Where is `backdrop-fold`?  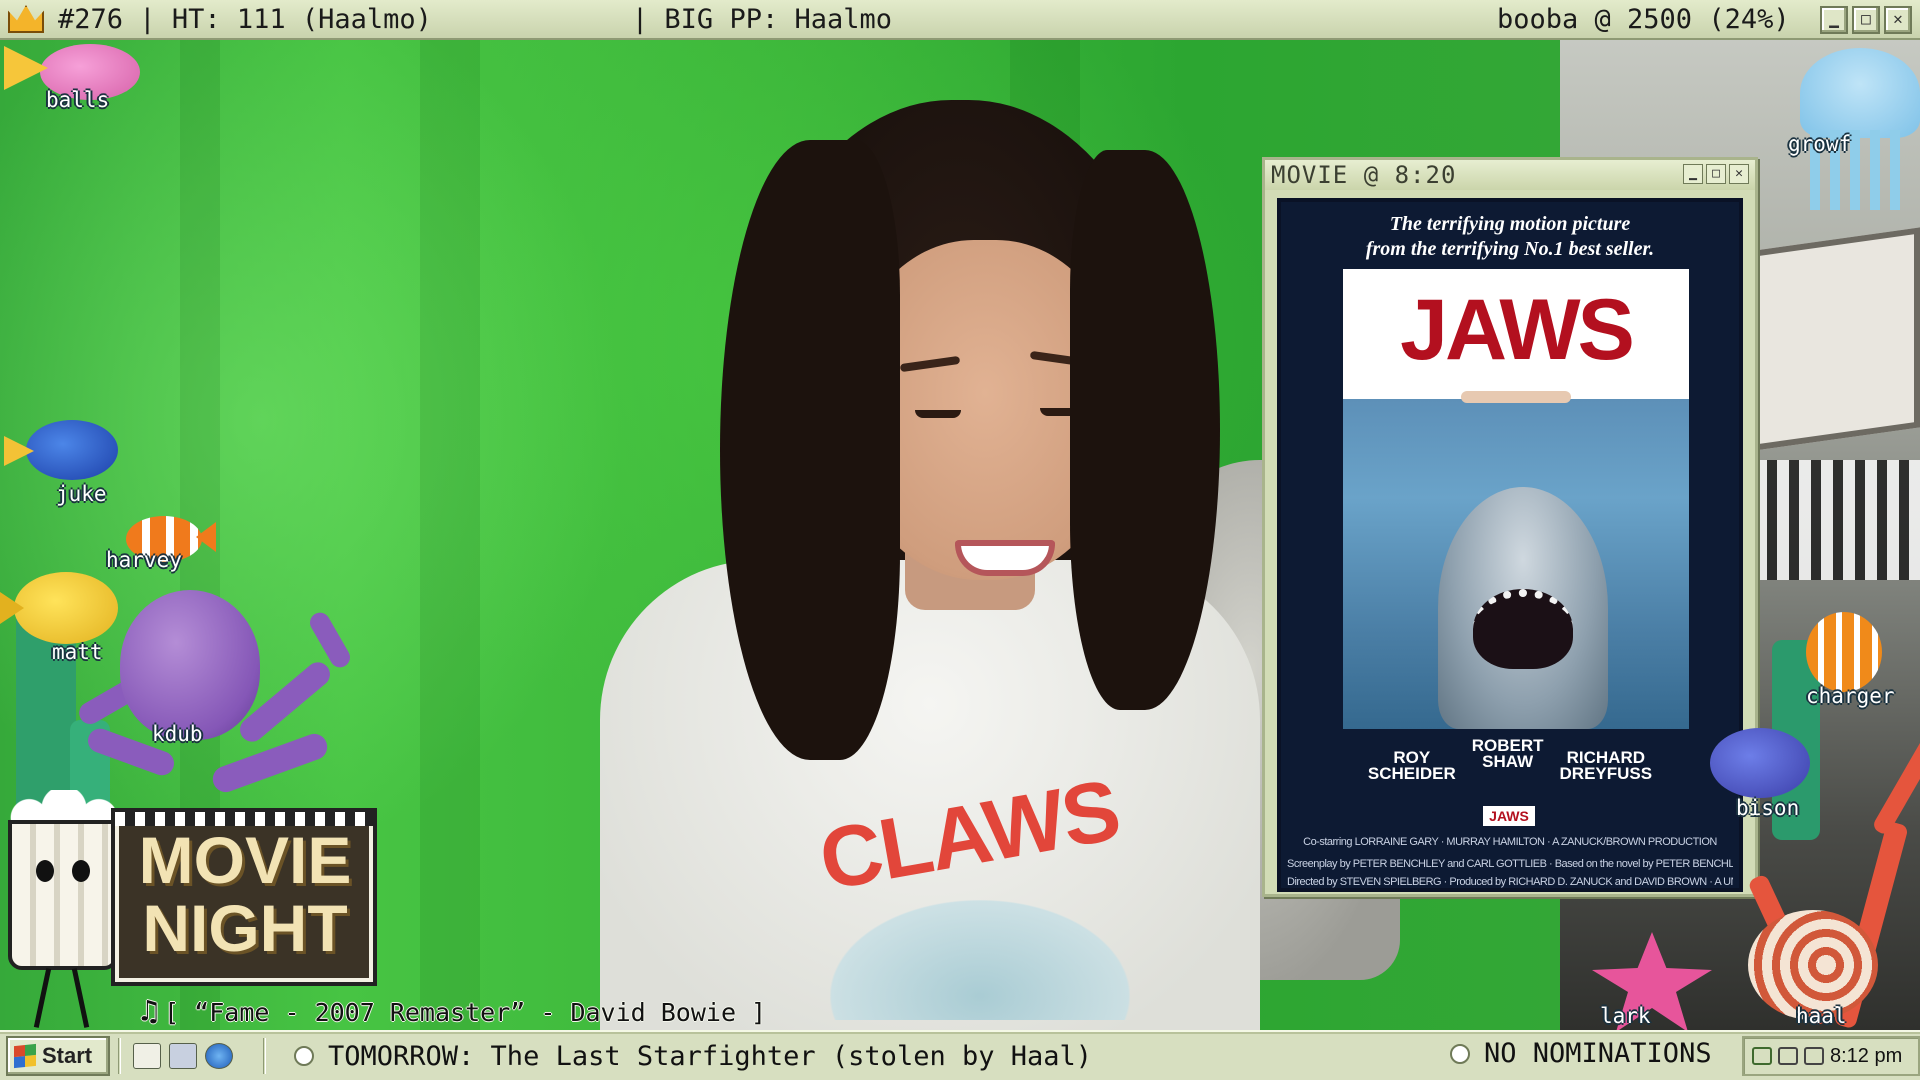
backdrop-fold is located at coordinates (450, 535).